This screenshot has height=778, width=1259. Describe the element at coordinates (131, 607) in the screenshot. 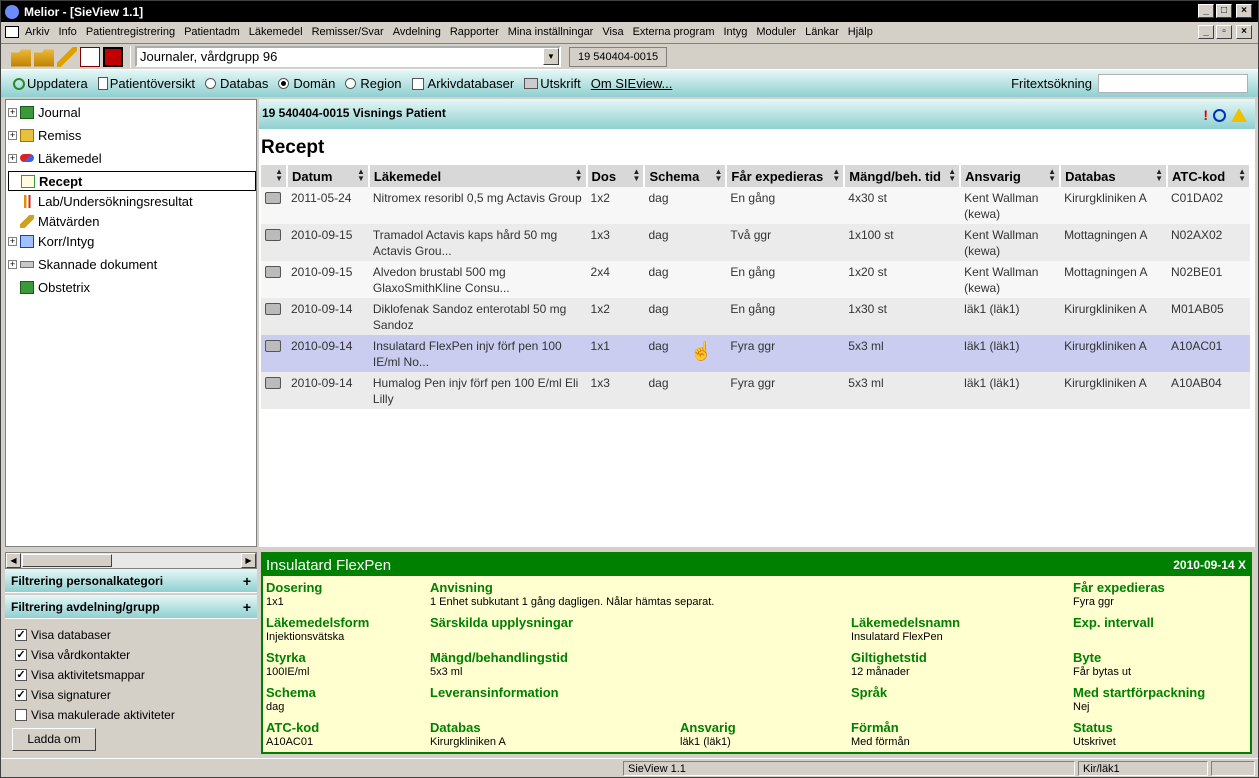

I see `filter-department-header: Filtrering avdelning/grupp +` at that location.